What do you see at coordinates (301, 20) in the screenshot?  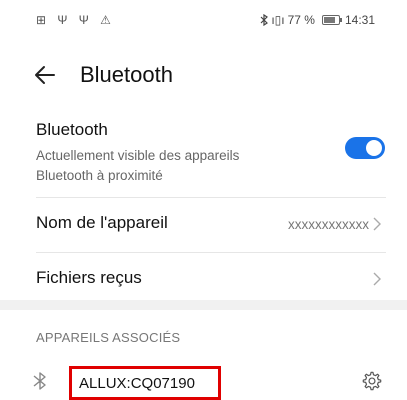 I see `battery-percent: 77 %` at bounding box center [301, 20].